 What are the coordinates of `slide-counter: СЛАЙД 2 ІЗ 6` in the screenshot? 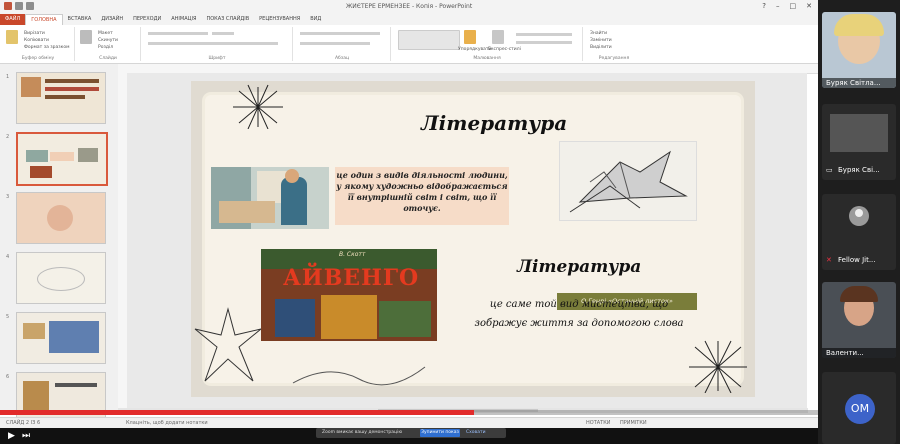 It's located at (23, 423).